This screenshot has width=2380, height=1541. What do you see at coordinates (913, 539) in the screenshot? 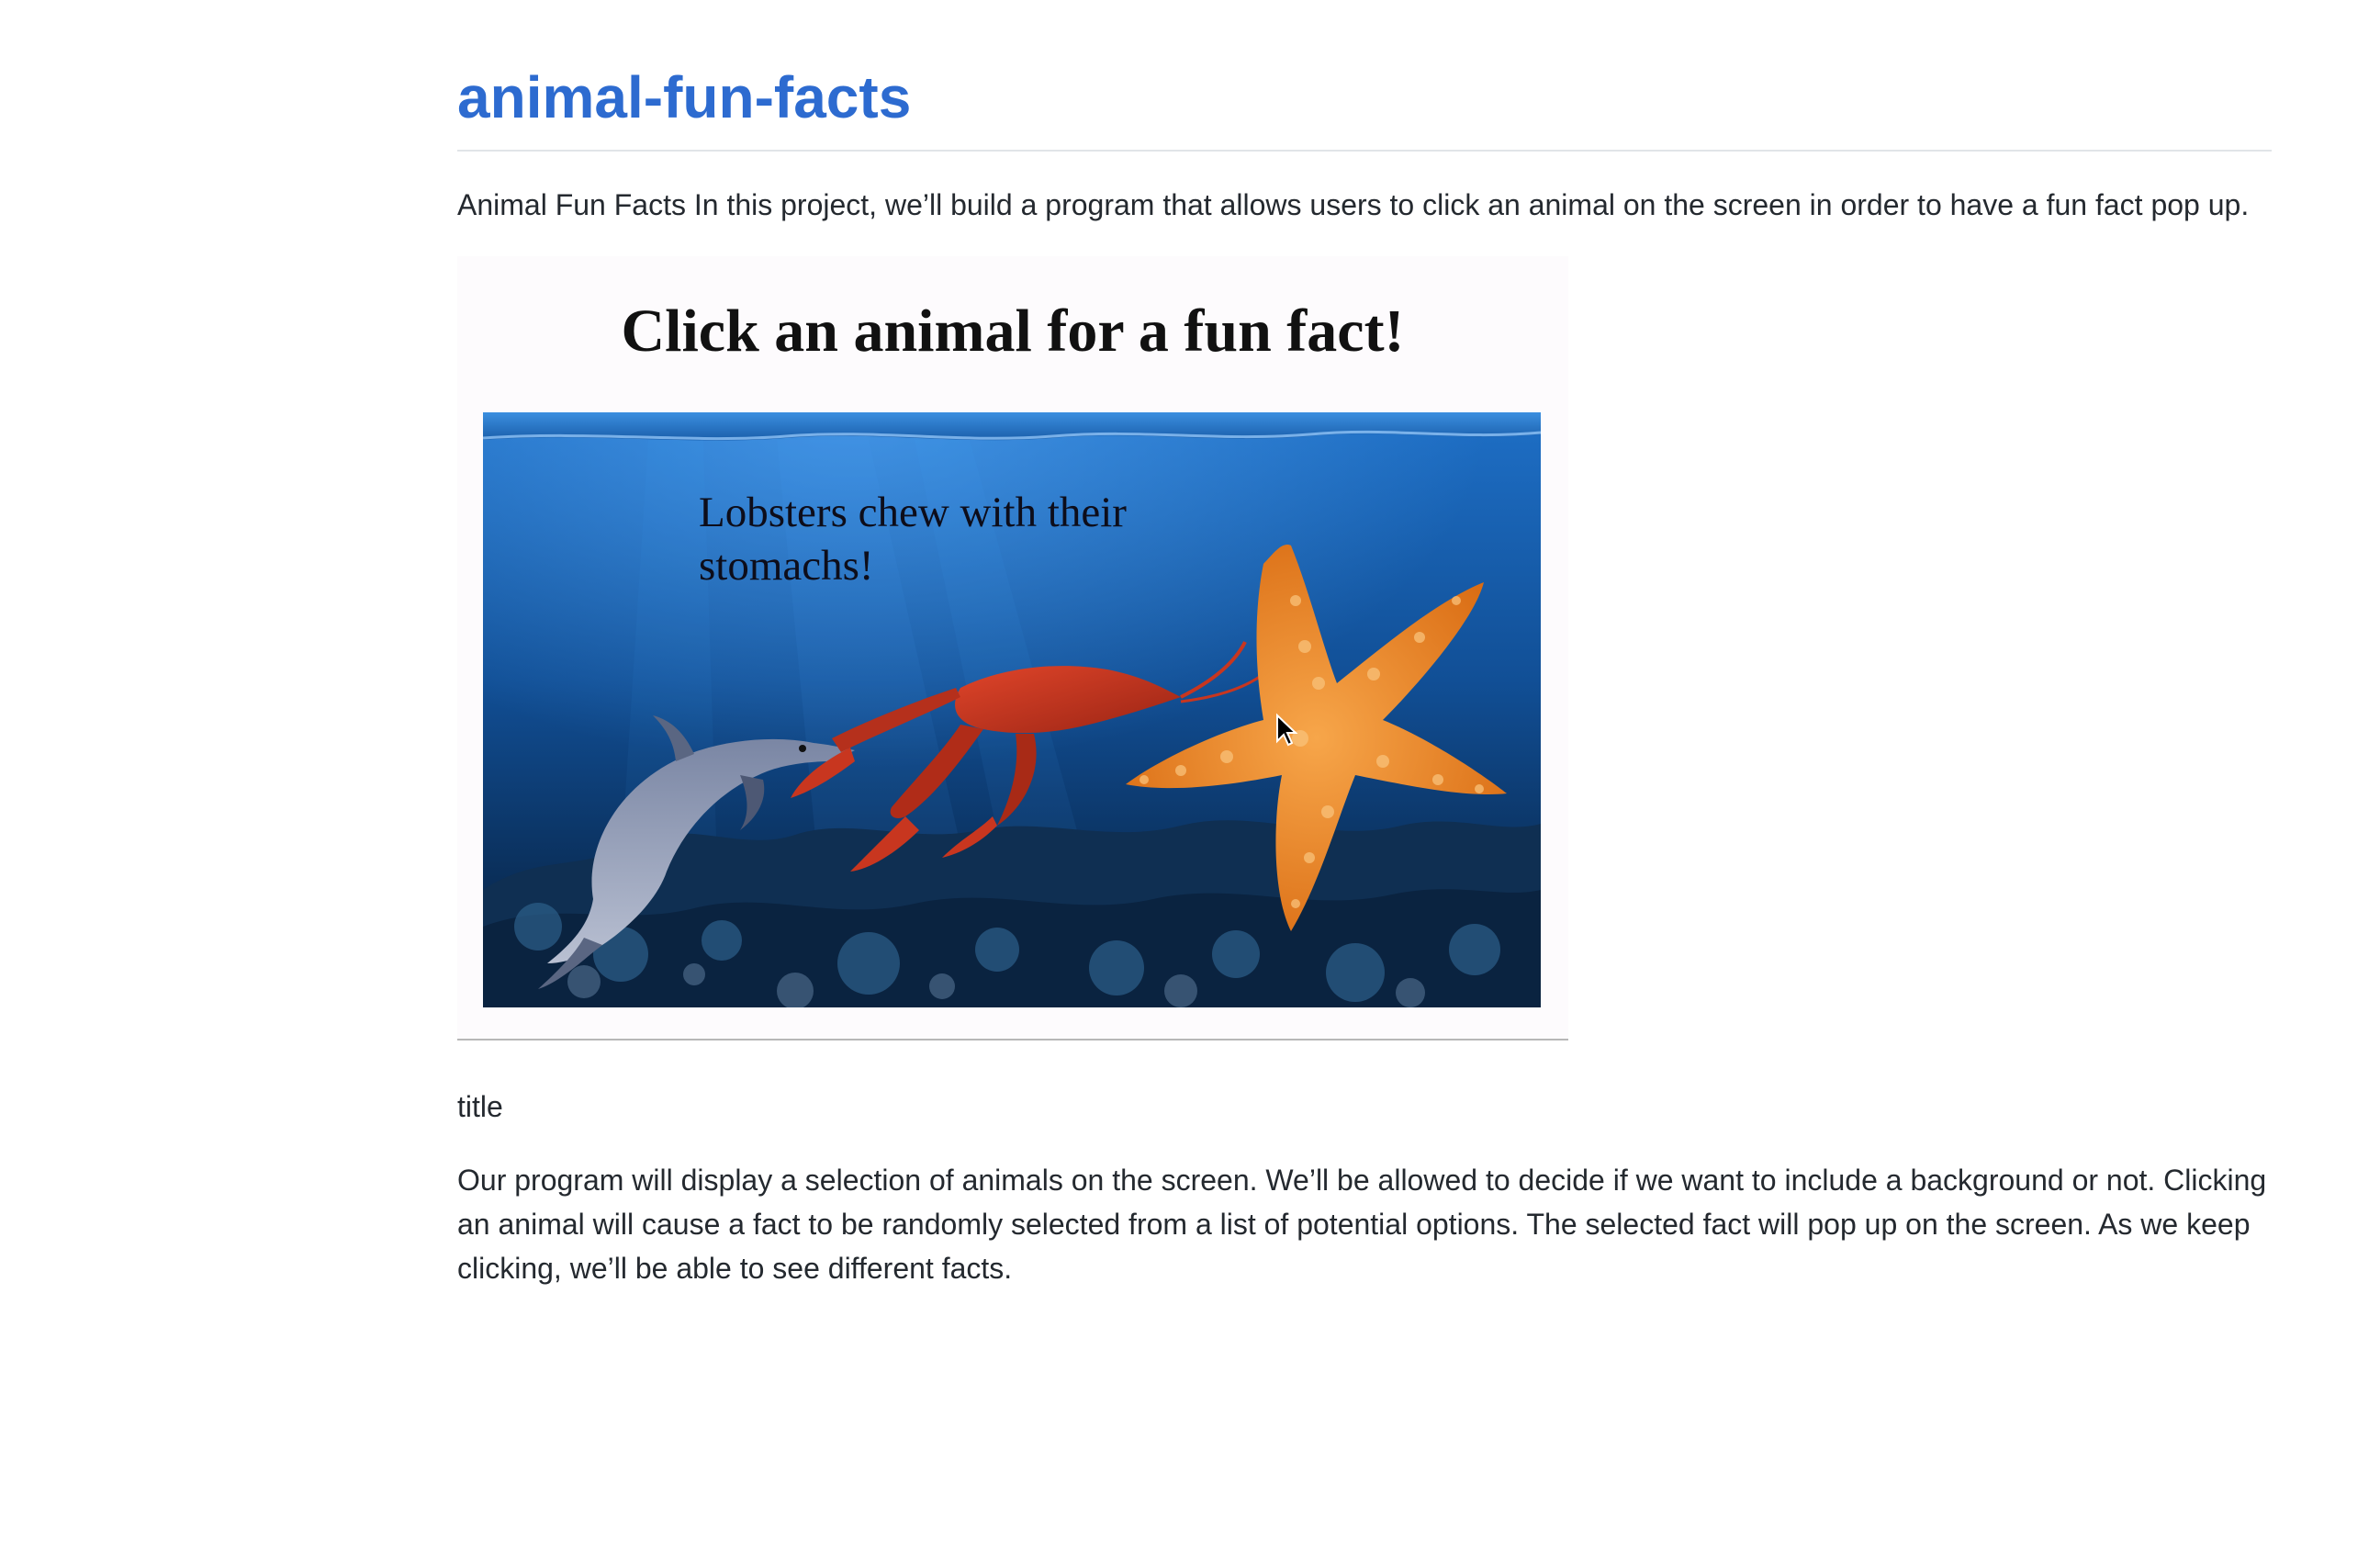
I see `fun-fact-text: Lobsters chew with their stomachs!` at bounding box center [913, 539].